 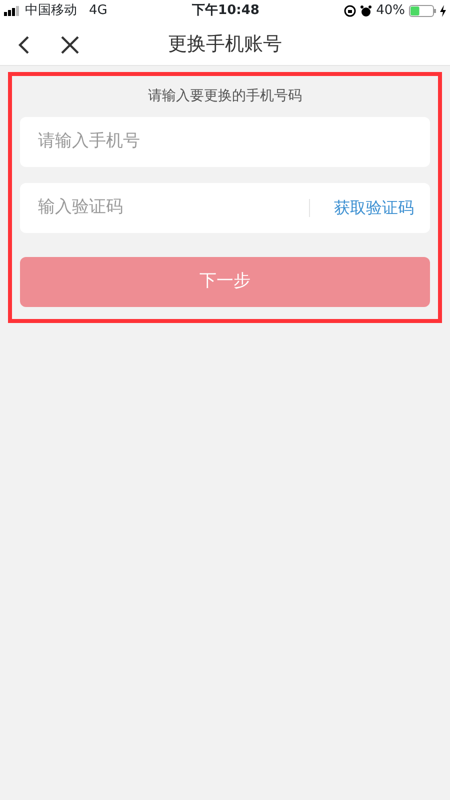 I want to click on signal-icon, so click(x=12, y=11).